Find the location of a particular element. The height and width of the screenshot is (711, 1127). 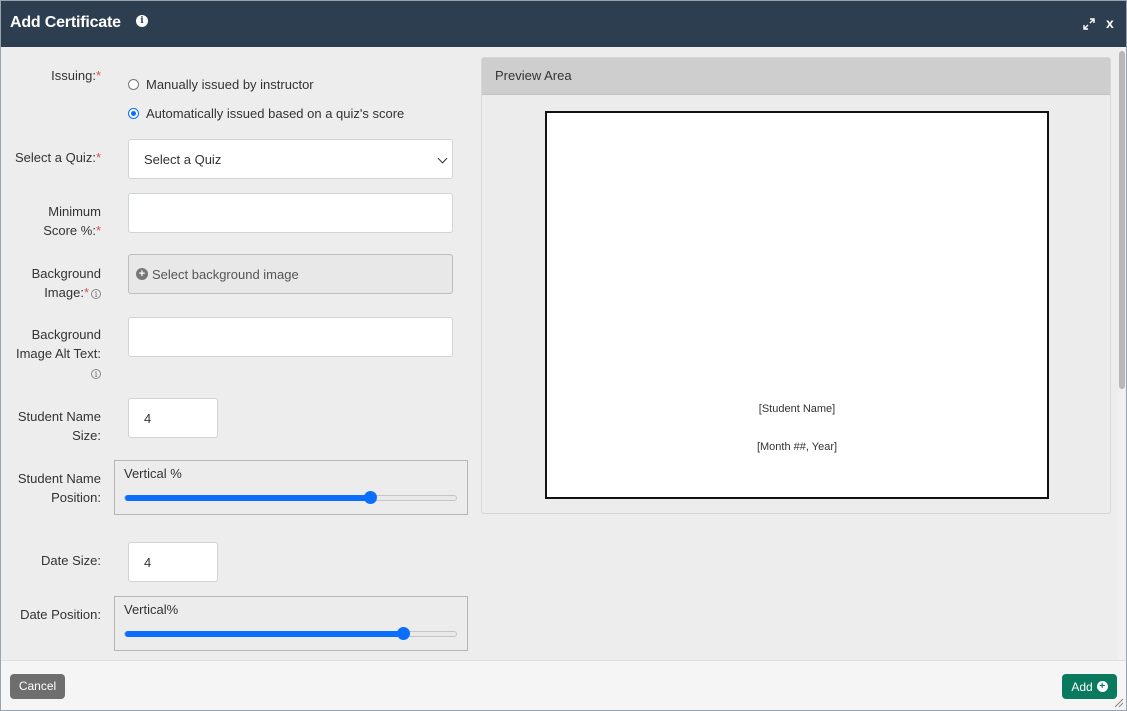

date-slider is located at coordinates (290, 633).